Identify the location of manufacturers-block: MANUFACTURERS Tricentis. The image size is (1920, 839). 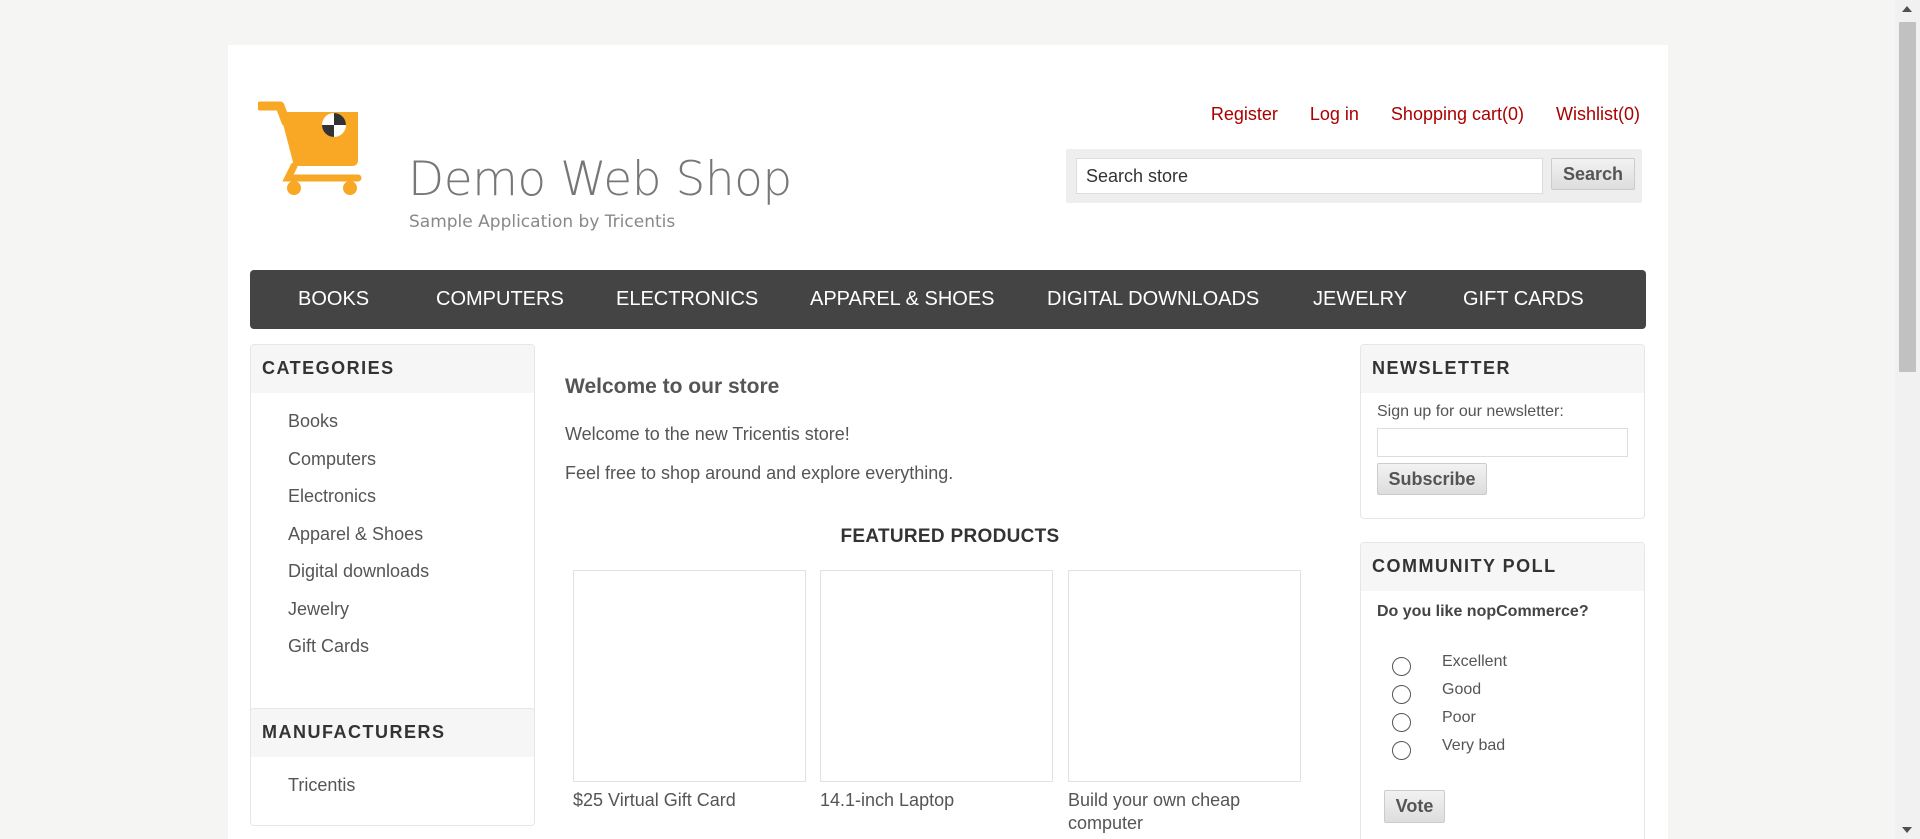
(392, 767).